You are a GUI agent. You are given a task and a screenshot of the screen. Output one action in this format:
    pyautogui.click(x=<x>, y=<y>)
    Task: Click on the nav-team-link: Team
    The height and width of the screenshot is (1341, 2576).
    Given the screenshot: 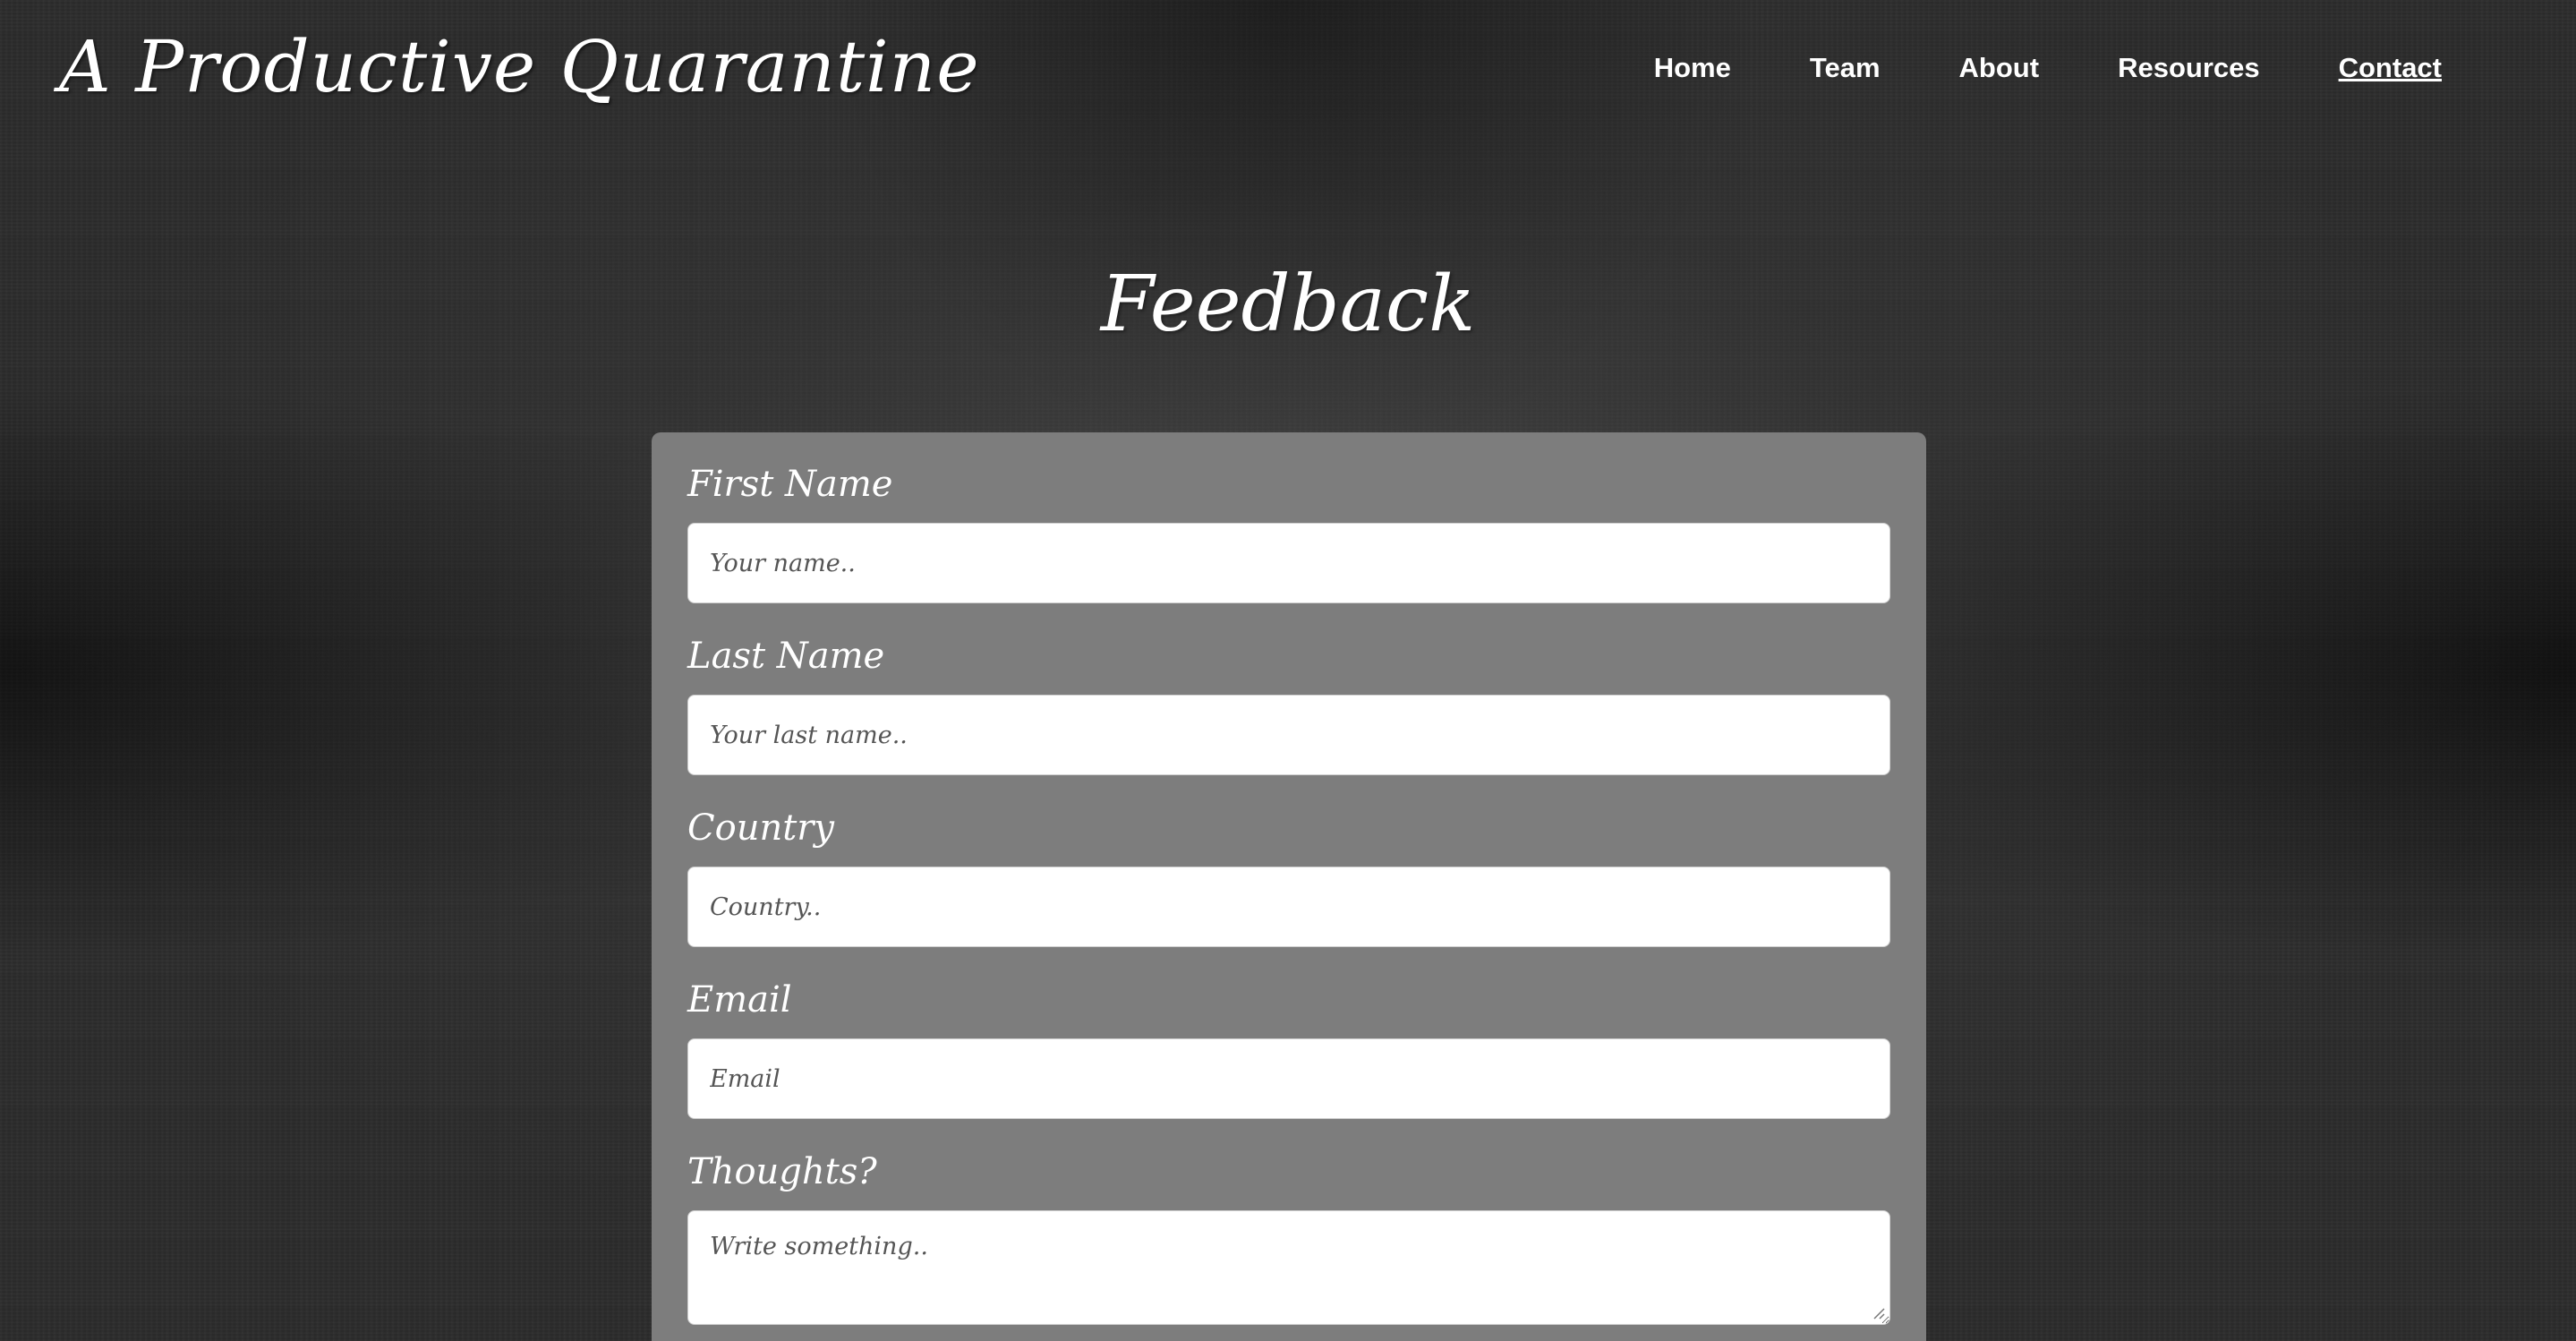 What is the action you would take?
    pyautogui.click(x=1845, y=68)
    